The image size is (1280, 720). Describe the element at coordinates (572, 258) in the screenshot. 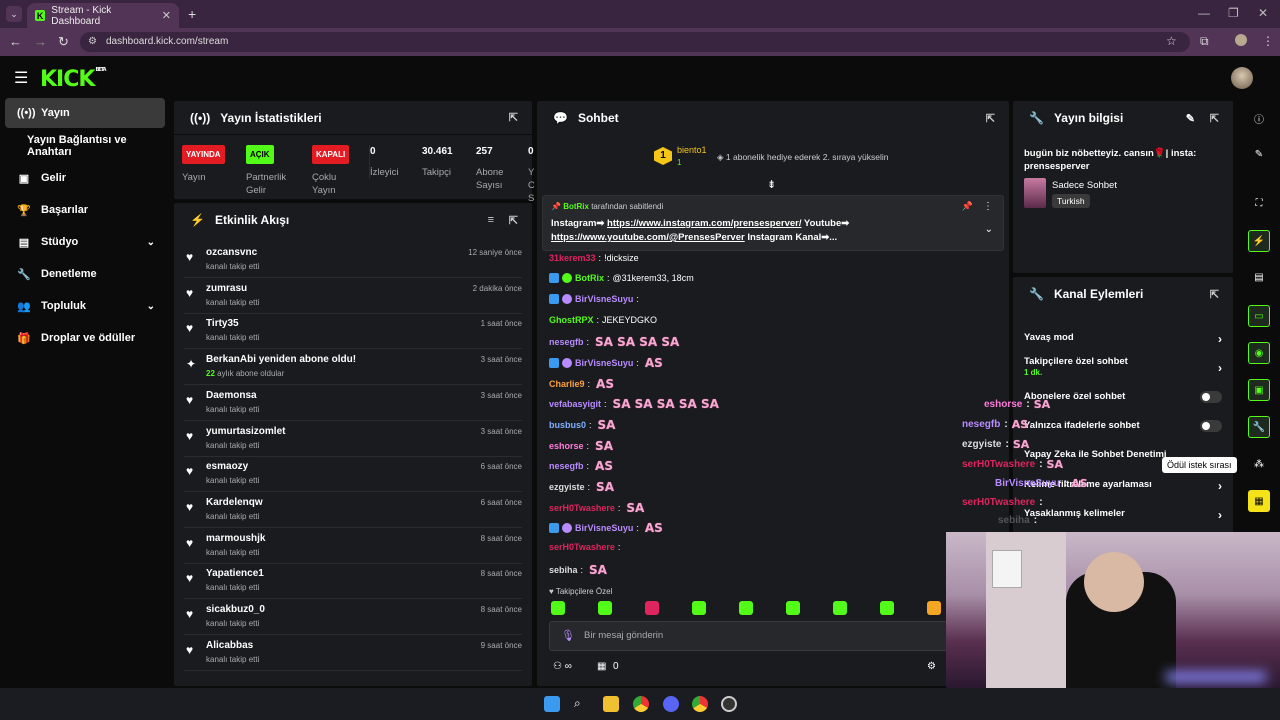

I see `chat-username: 31kerem33` at that location.